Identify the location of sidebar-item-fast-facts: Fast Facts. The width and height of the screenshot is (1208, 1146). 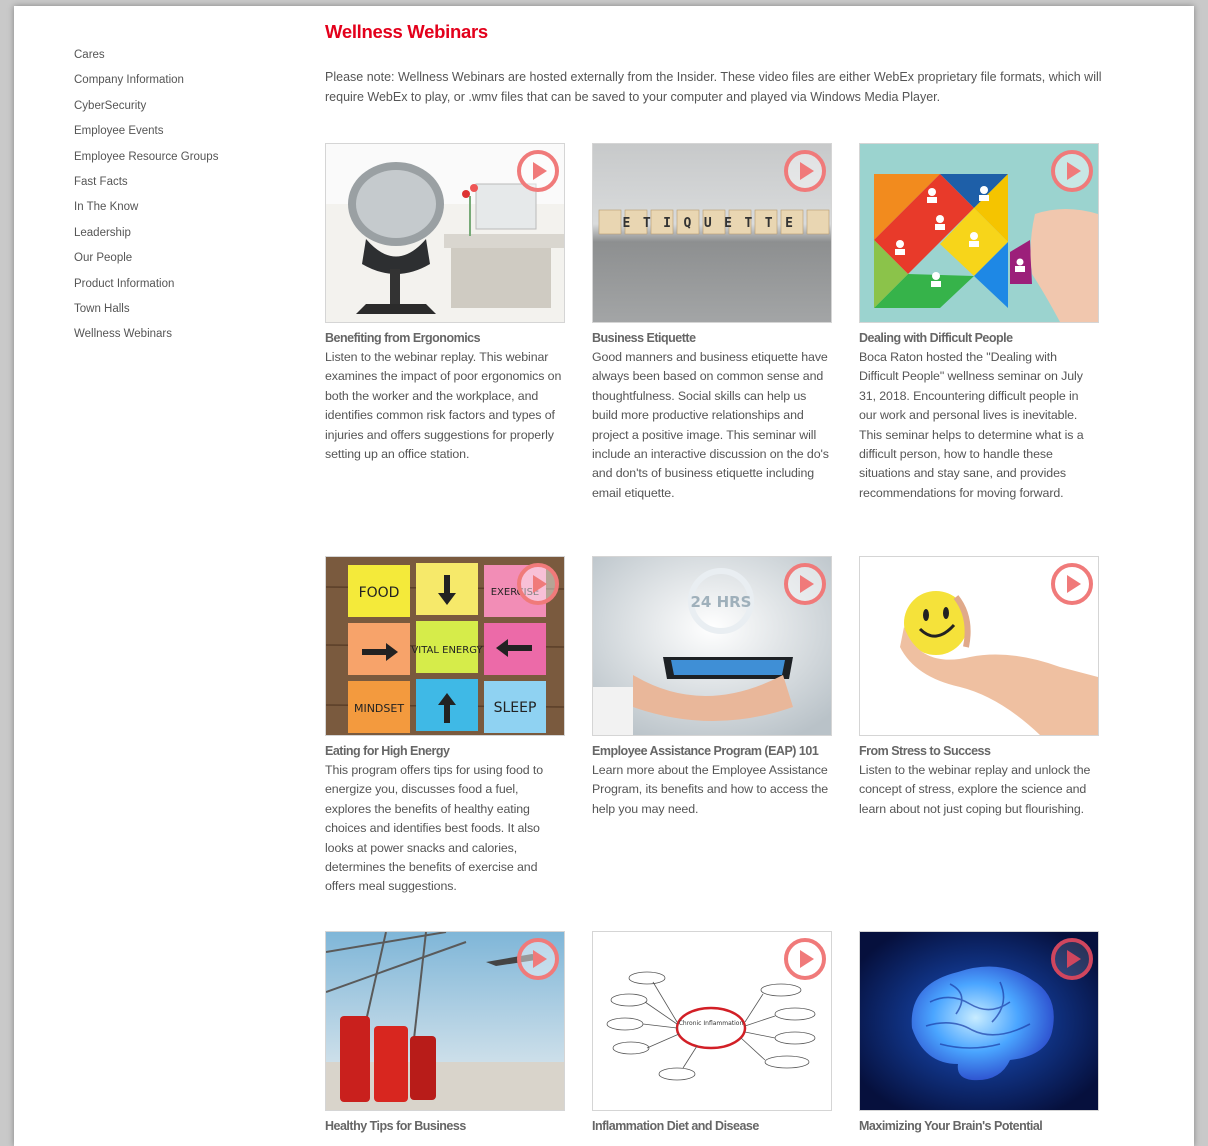
(174, 185).